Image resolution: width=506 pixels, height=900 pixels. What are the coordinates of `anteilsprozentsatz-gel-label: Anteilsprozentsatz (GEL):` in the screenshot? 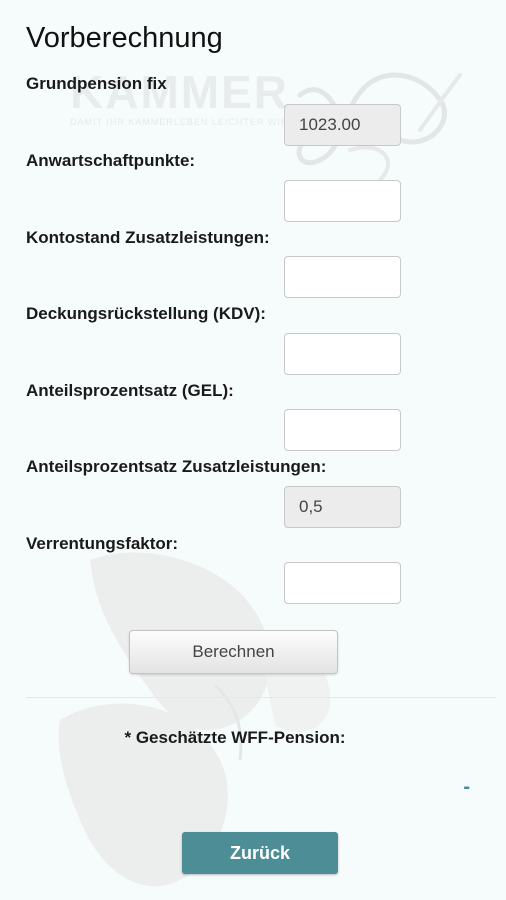 It's located at (130, 390).